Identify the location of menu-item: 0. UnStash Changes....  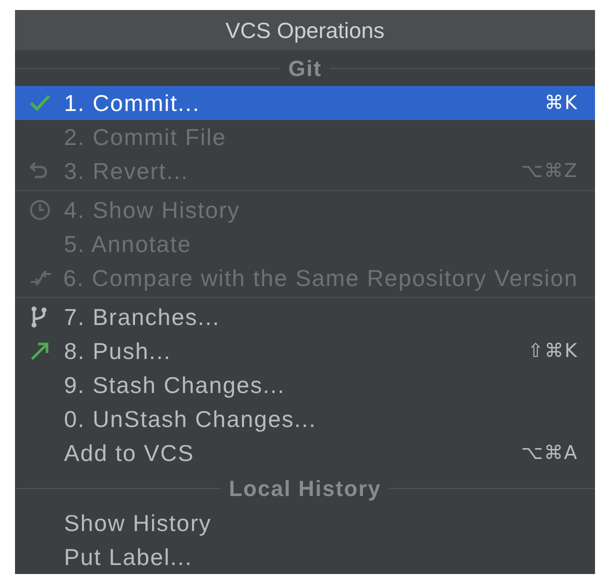
(305, 419).